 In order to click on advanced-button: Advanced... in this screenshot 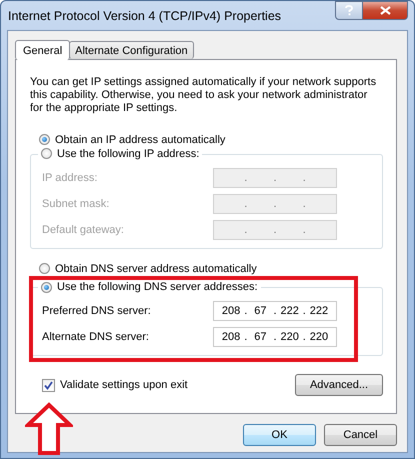, I will do `click(339, 385)`.